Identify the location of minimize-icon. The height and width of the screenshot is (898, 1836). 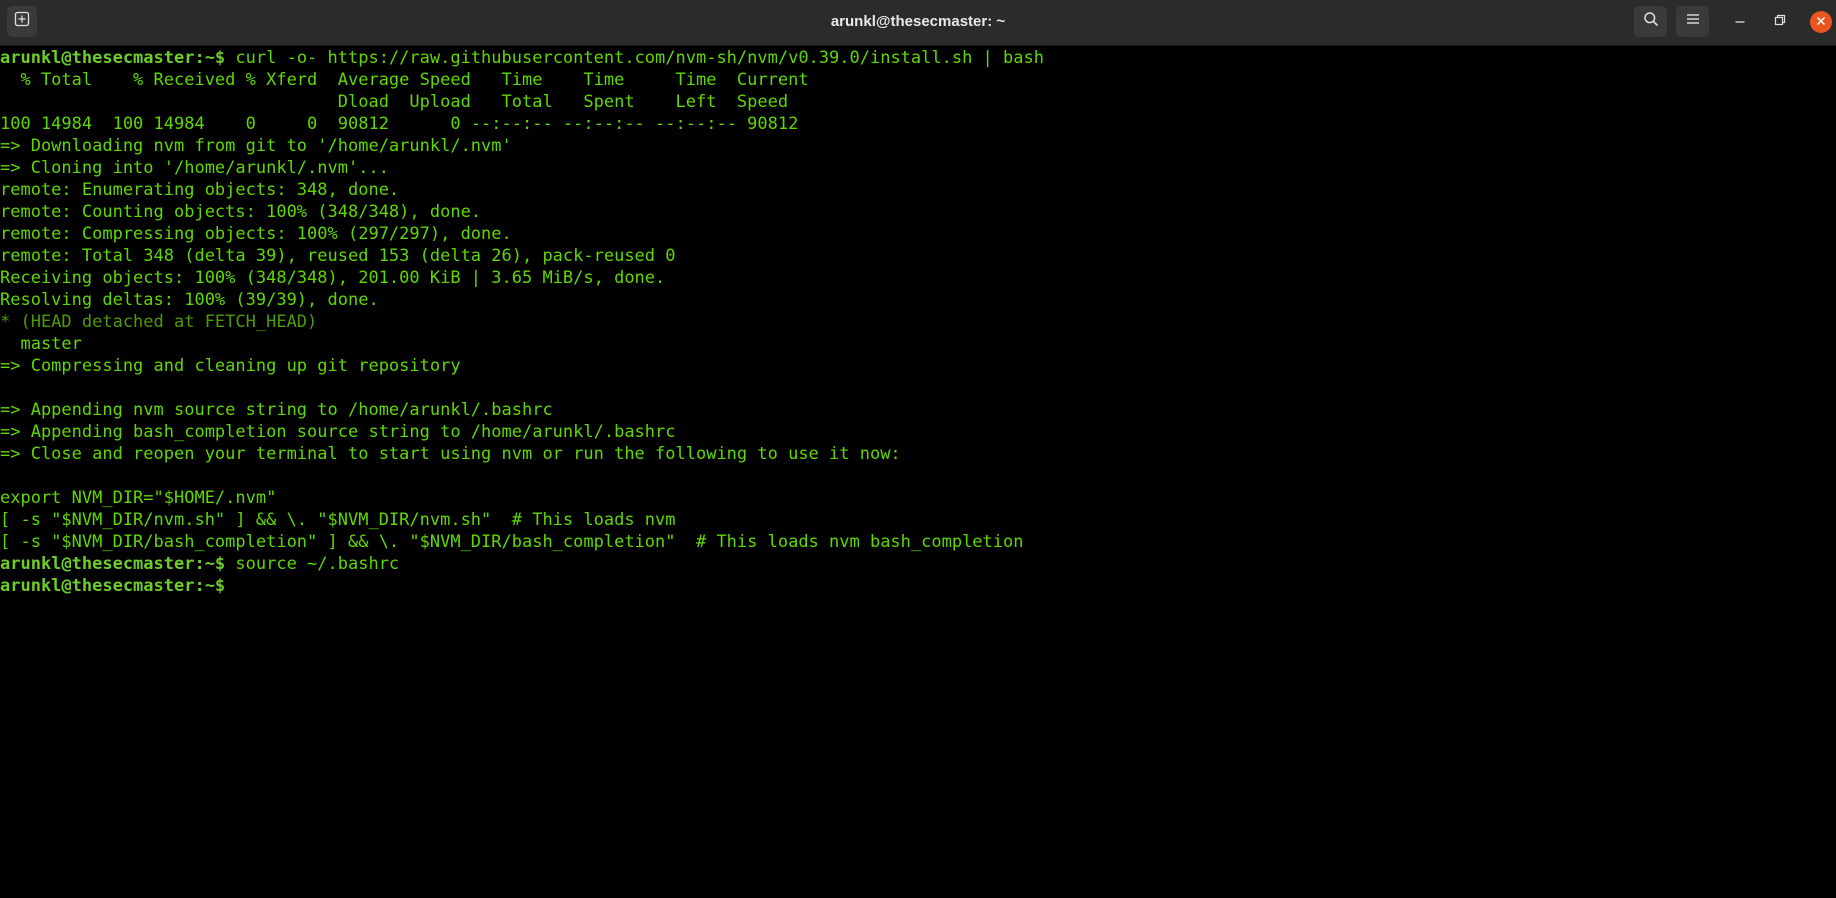
(1740, 22).